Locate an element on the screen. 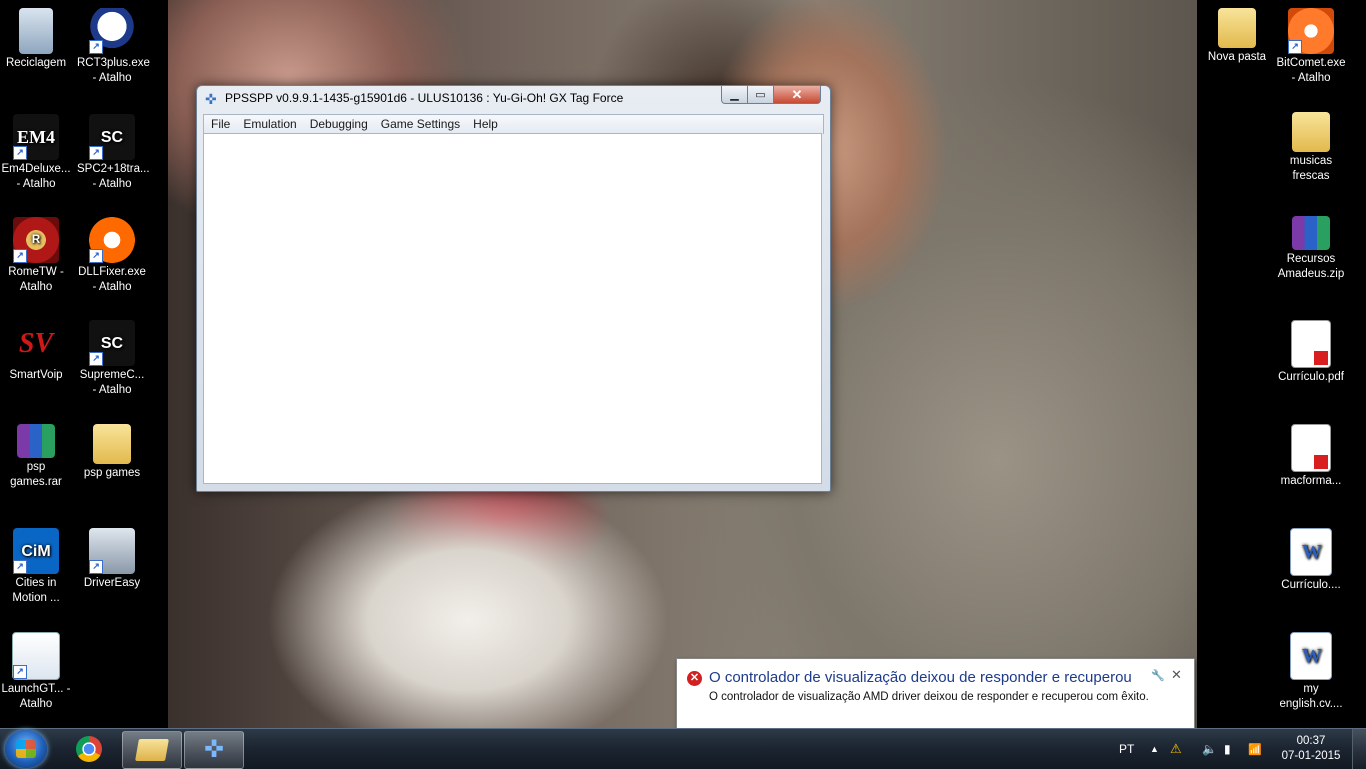  taskbar: ✜ PT ▲ ⚠ 🔈 ▮ 📶 00:37 07-01-2015 is located at coordinates (683, 748).